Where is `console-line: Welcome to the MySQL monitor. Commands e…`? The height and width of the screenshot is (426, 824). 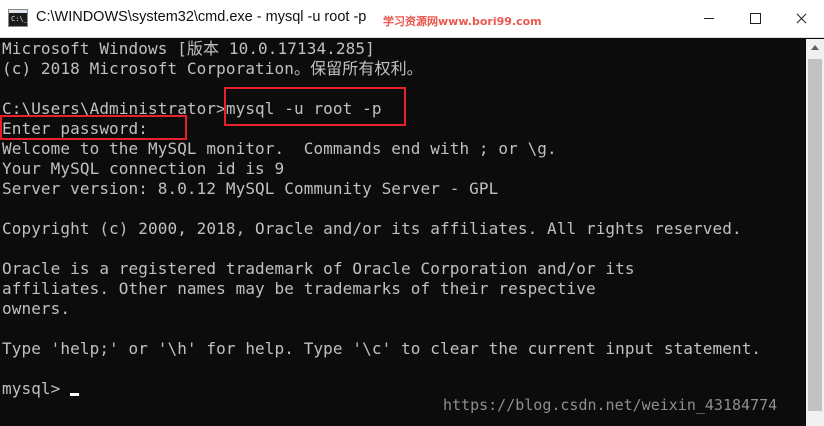
console-line: Welcome to the MySQL monitor. Commands e… is located at coordinates (279, 148).